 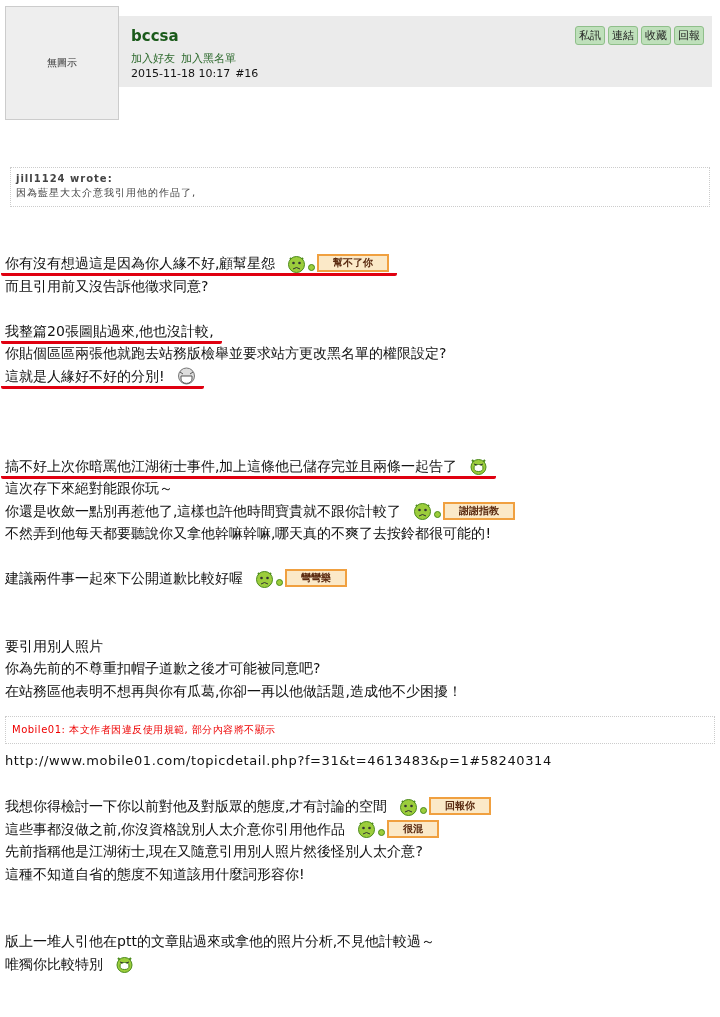 What do you see at coordinates (163, 668) in the screenshot?
I see `post-text: 你為先前的不尊重扣帽子道歉之後才可能被同意吧?` at bounding box center [163, 668].